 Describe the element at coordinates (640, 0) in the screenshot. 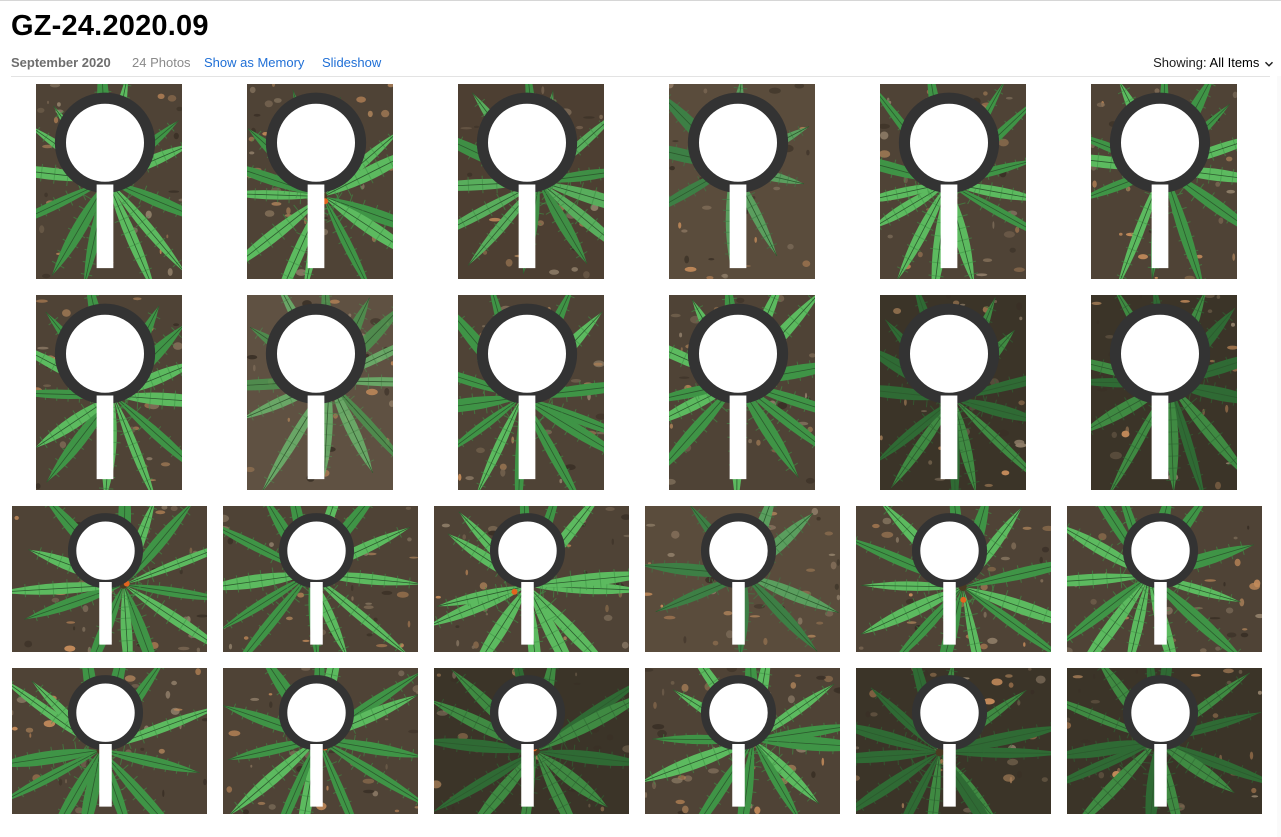

I see `window-top-border` at that location.